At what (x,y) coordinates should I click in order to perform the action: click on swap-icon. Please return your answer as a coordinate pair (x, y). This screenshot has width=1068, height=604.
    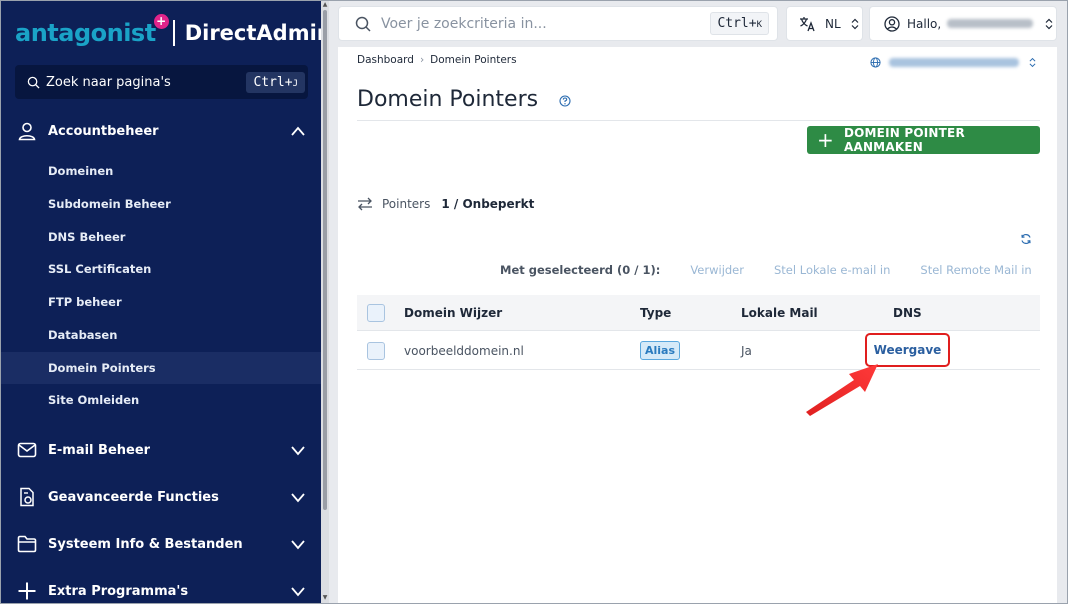
    Looking at the image, I should click on (365, 204).